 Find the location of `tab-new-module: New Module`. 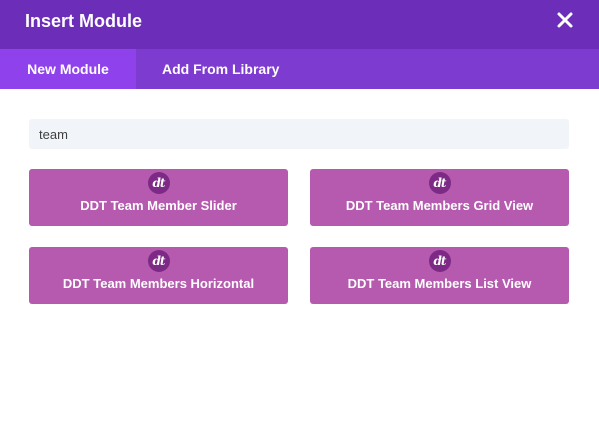

tab-new-module: New Module is located at coordinates (68, 69).